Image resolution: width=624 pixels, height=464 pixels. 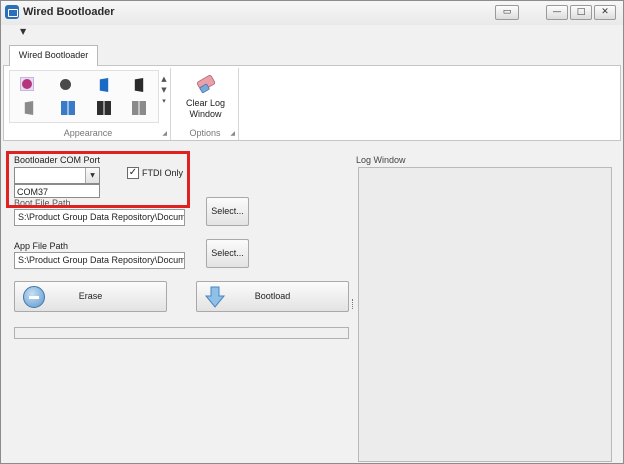 What do you see at coordinates (84, 96) in the screenshot?
I see `appearance-gallery` at bounding box center [84, 96].